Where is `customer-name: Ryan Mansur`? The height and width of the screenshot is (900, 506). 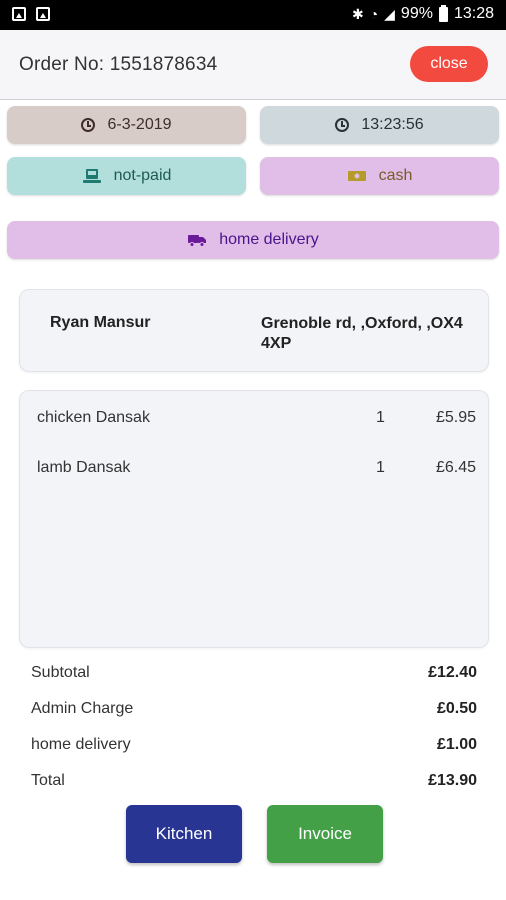 customer-name: Ryan Mansur is located at coordinates (100, 322).